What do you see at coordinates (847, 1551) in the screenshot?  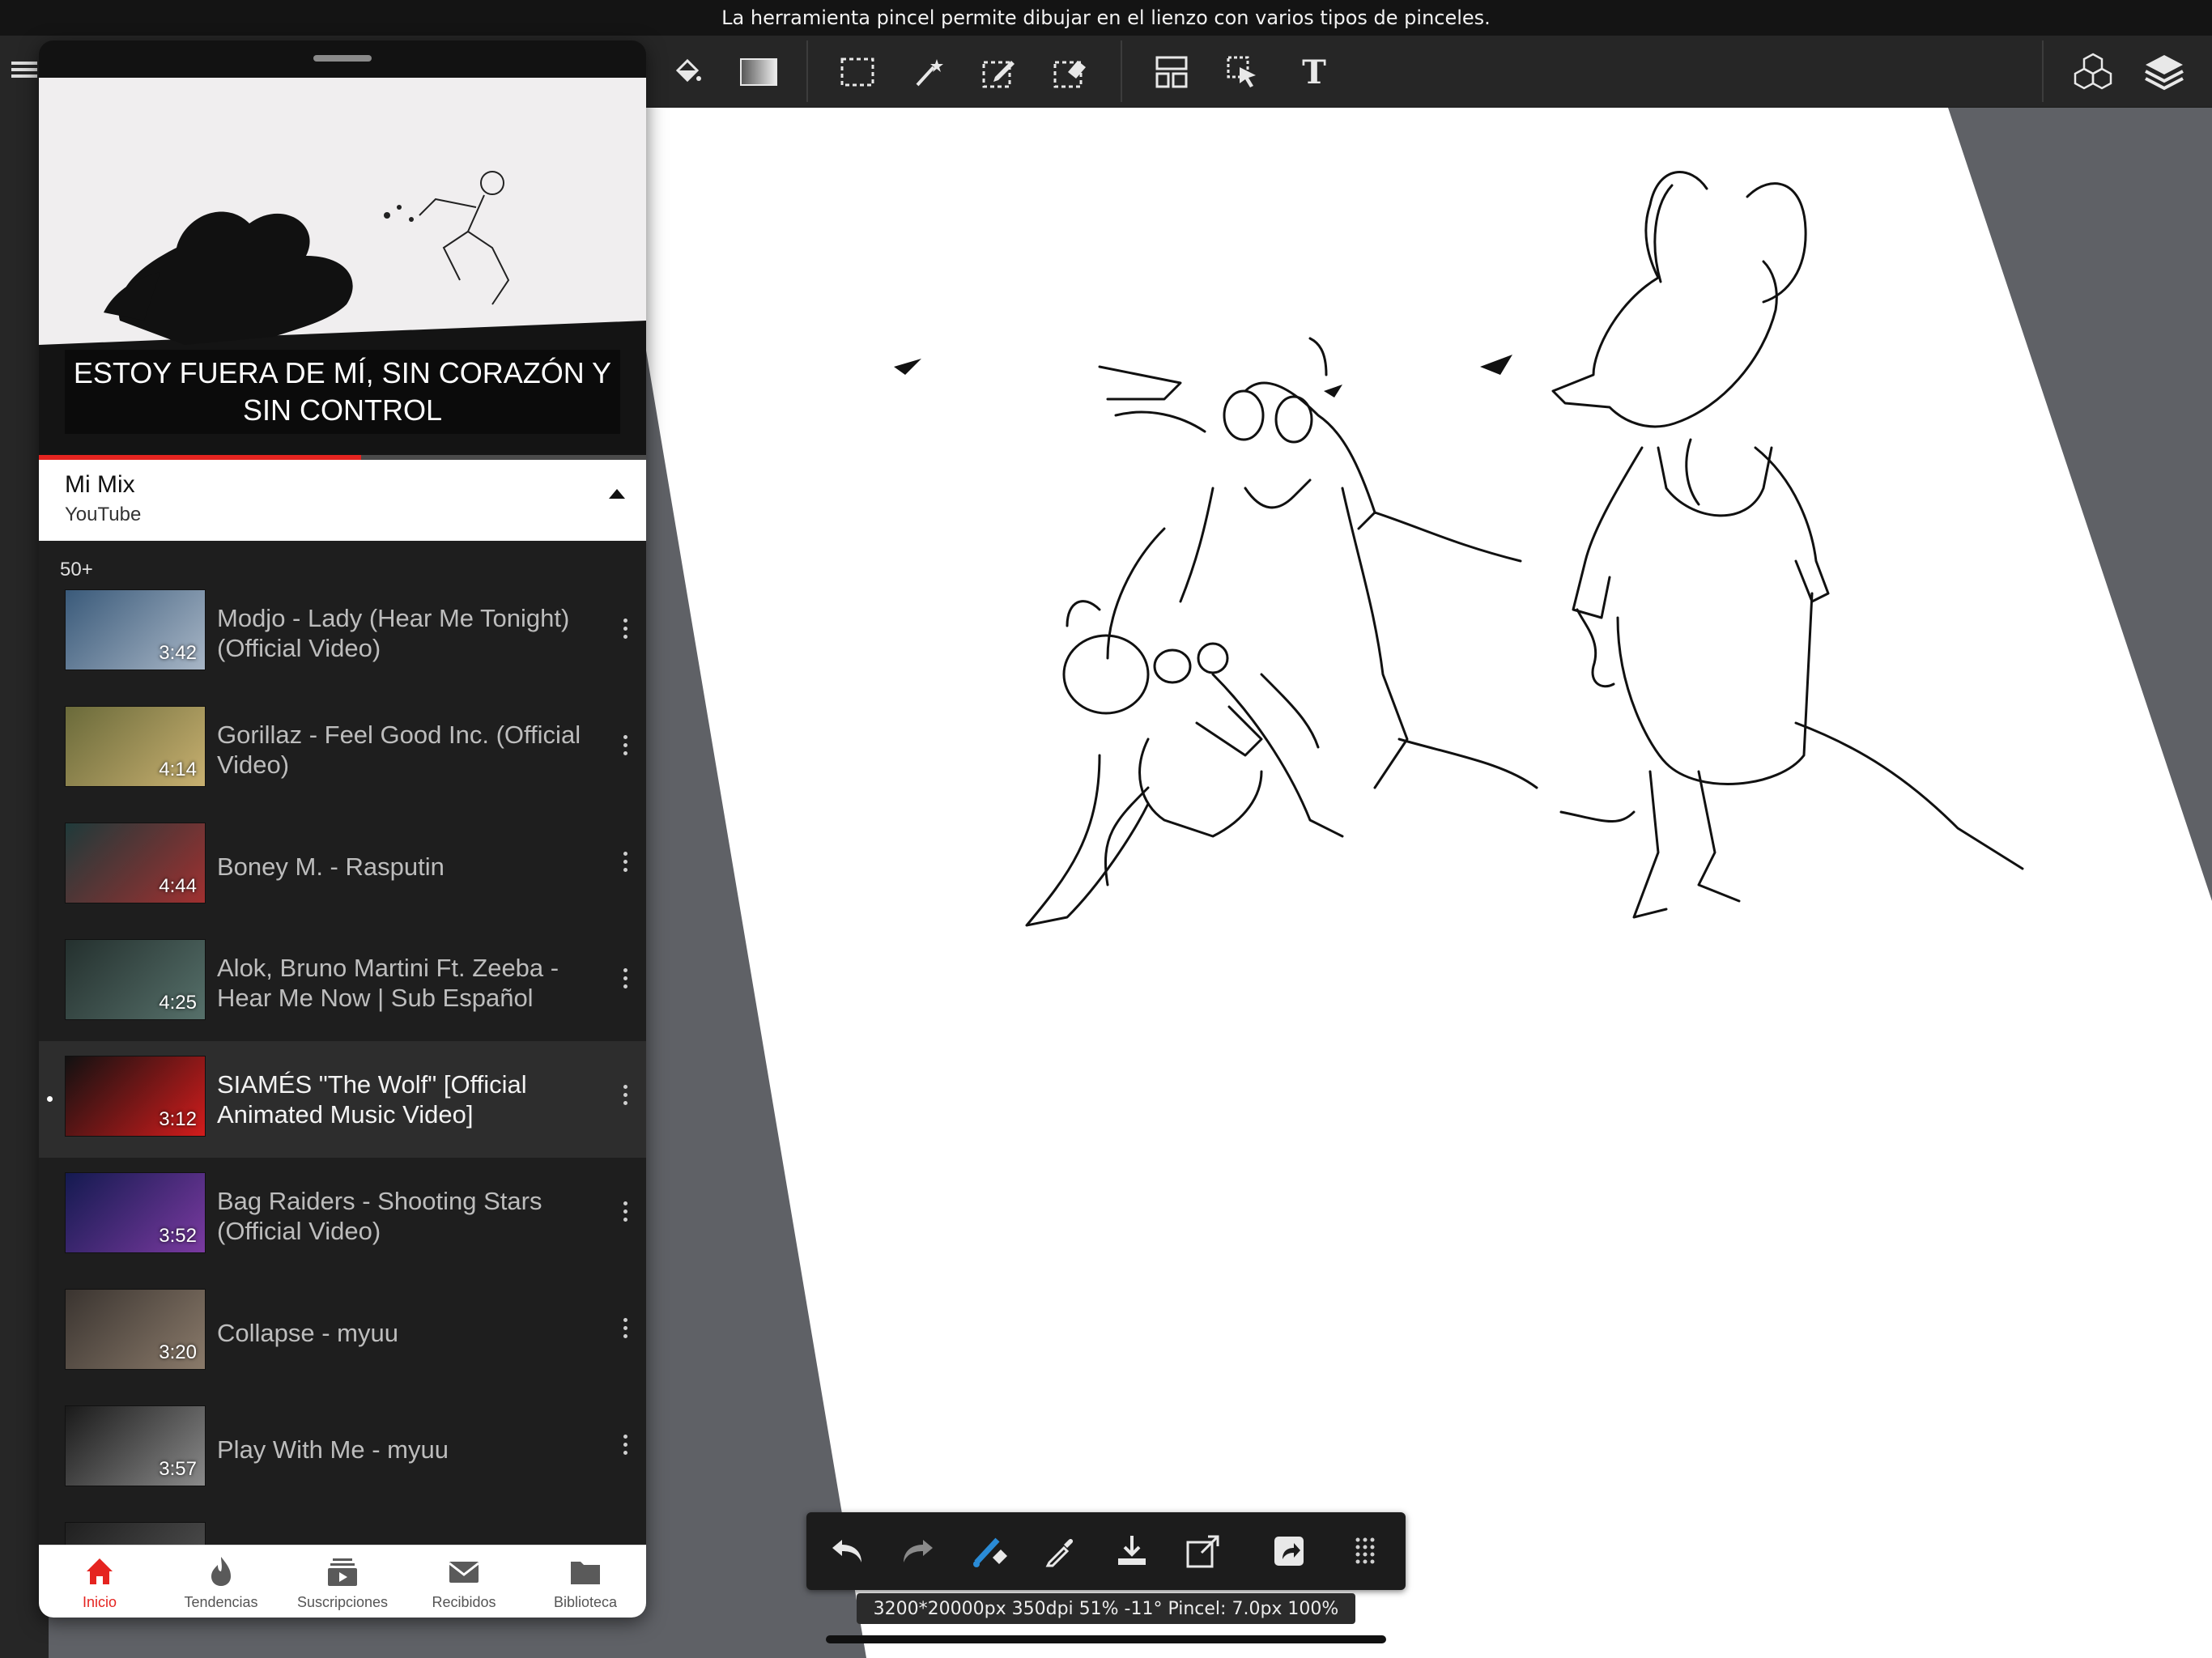 I see `undo-icon` at bounding box center [847, 1551].